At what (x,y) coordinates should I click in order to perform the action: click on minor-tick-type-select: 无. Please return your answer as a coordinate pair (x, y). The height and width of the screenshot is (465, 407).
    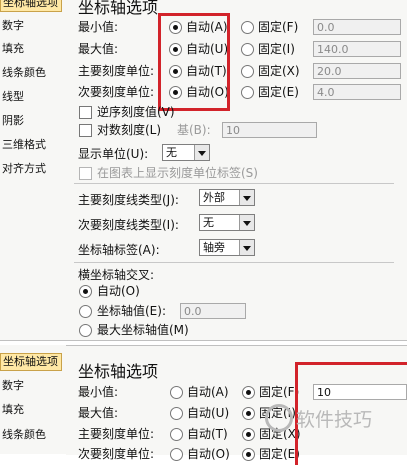
    Looking at the image, I should click on (227, 222).